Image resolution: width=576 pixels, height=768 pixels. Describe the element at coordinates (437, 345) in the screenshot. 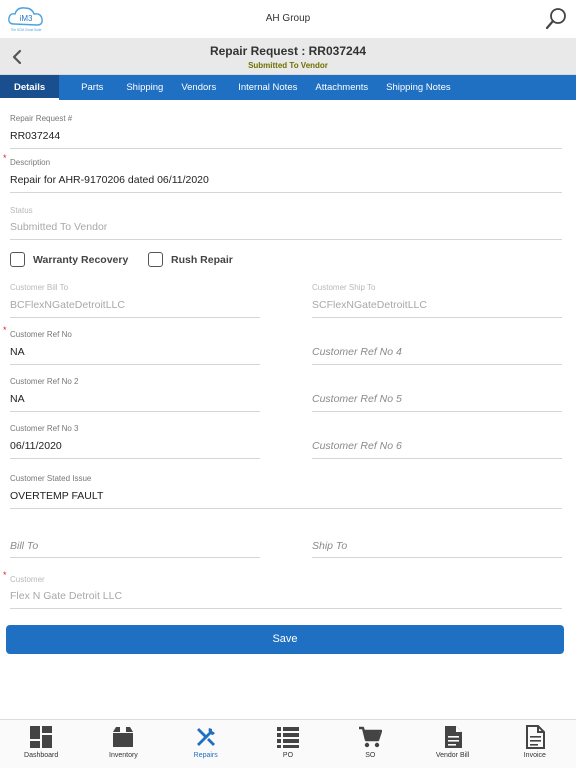

I see `customer-ref-no-4-field: Customer Ref No 4` at that location.